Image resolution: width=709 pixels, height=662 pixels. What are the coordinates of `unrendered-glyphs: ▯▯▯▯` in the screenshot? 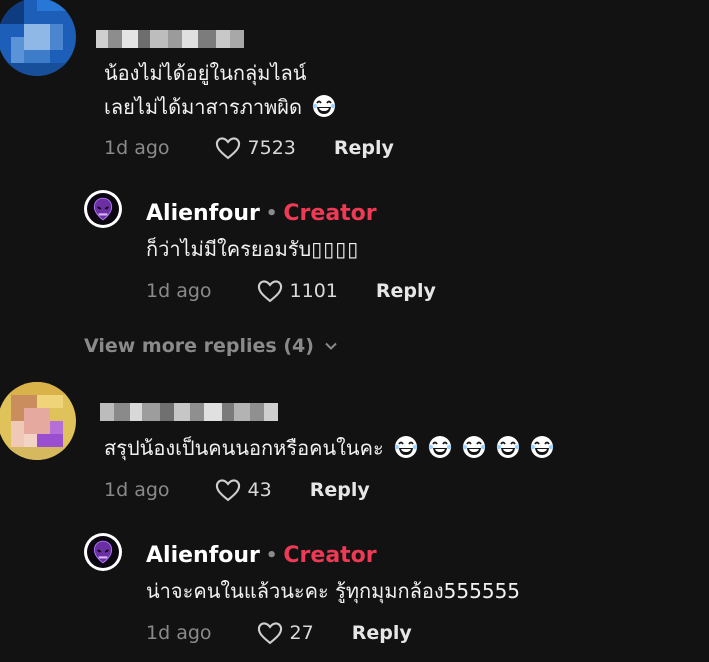 It's located at (335, 249).